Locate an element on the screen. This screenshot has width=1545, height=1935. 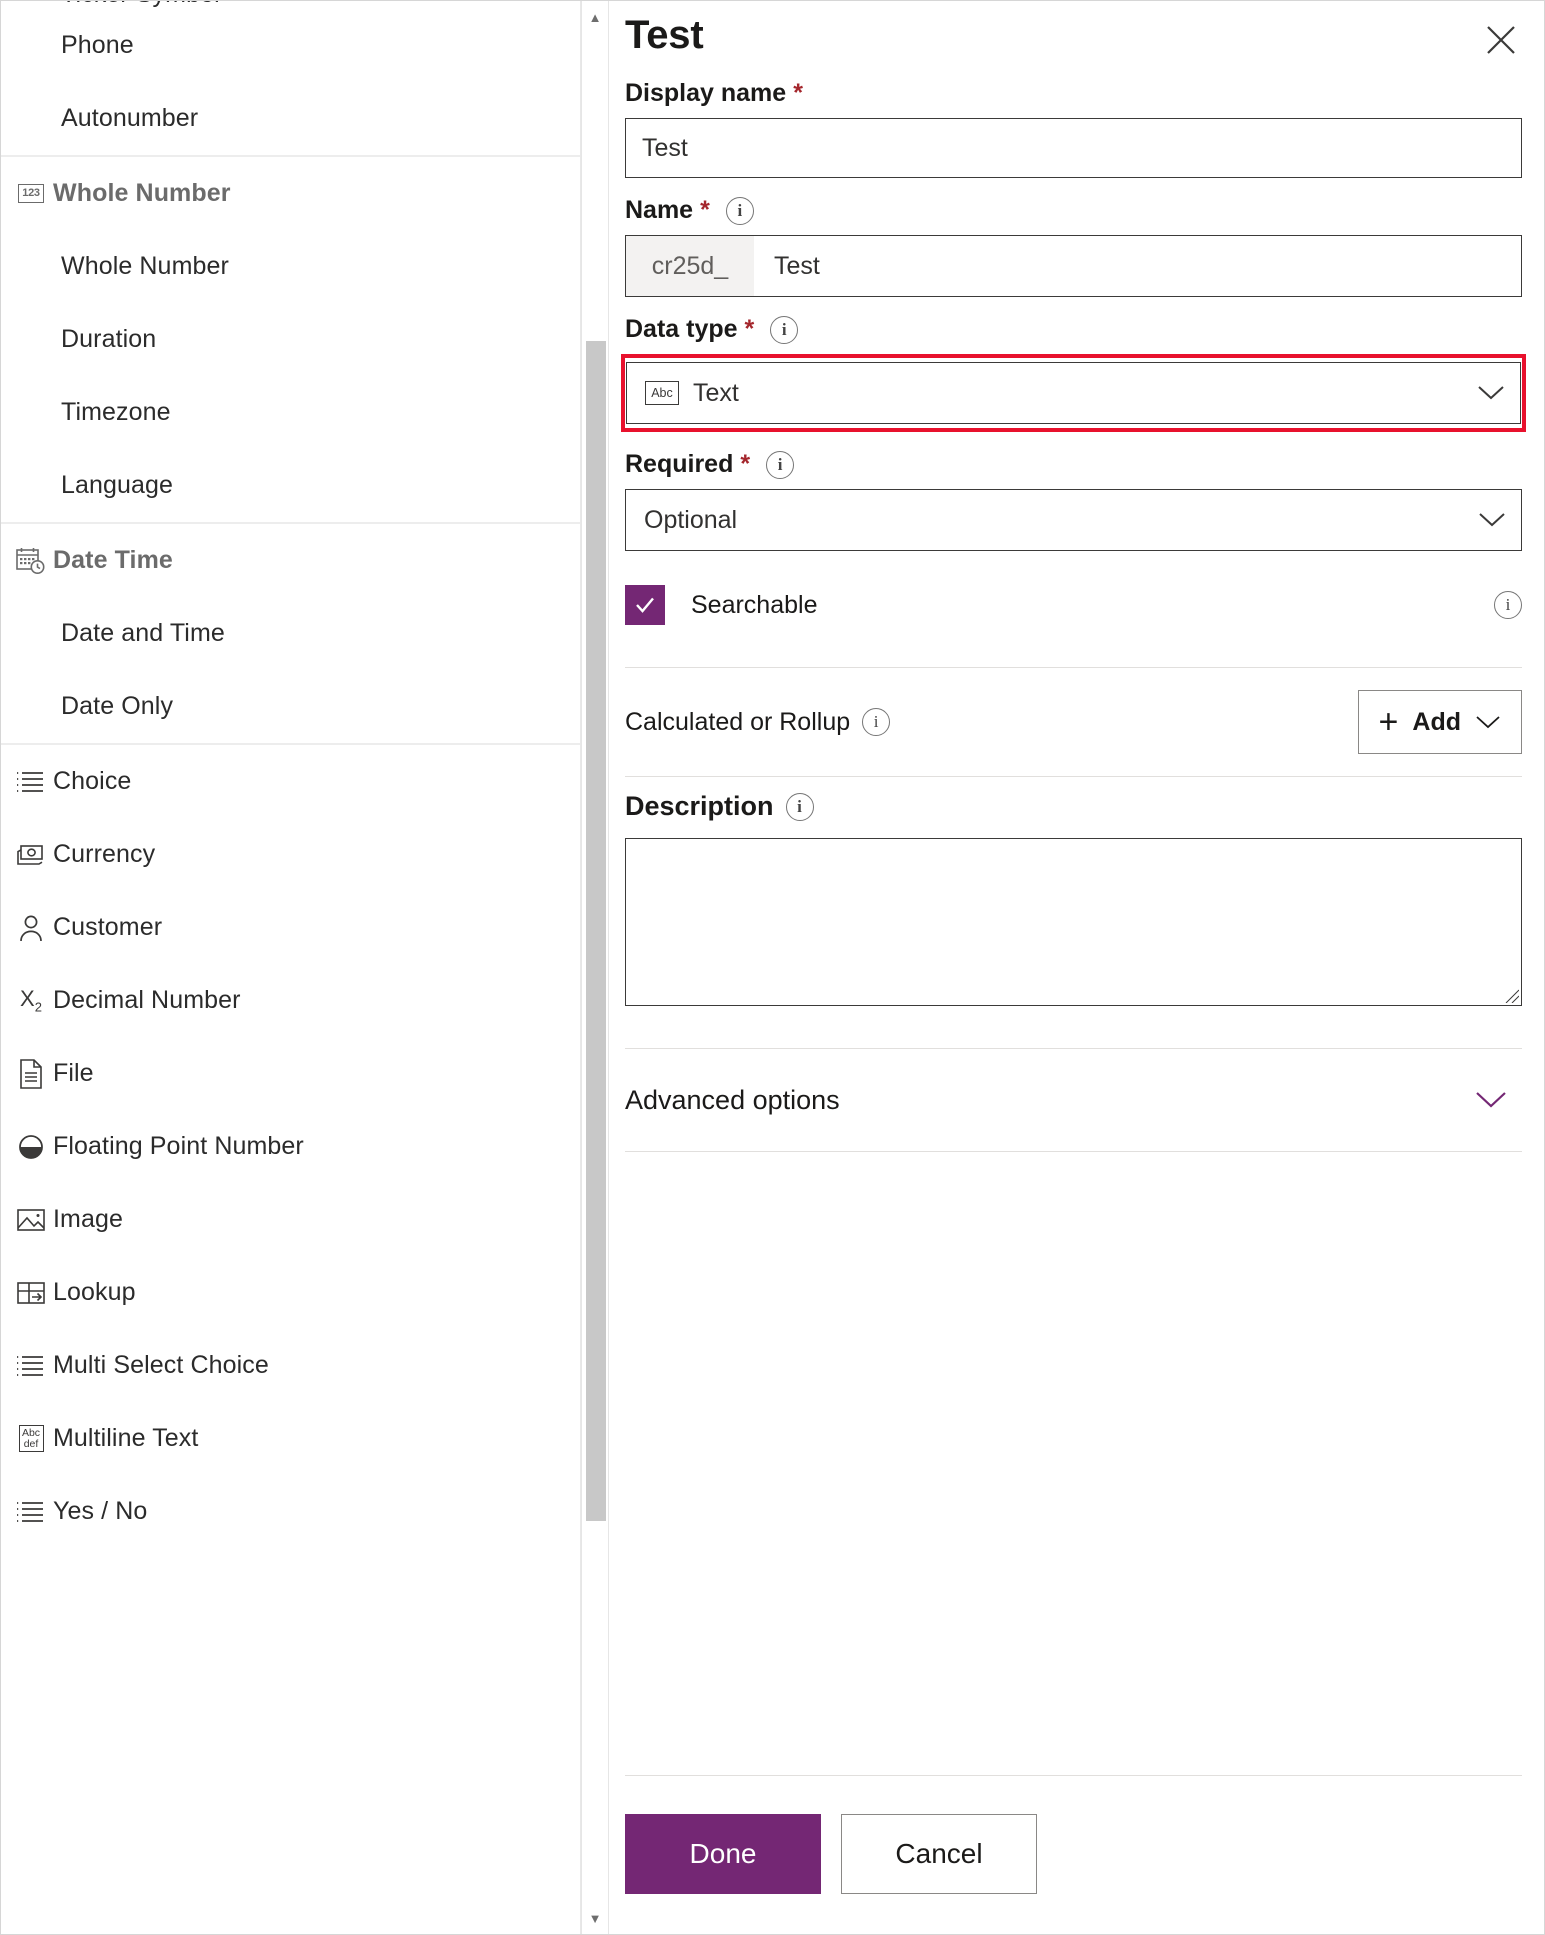
list-group-header-label: Date Time is located at coordinates (113, 560).